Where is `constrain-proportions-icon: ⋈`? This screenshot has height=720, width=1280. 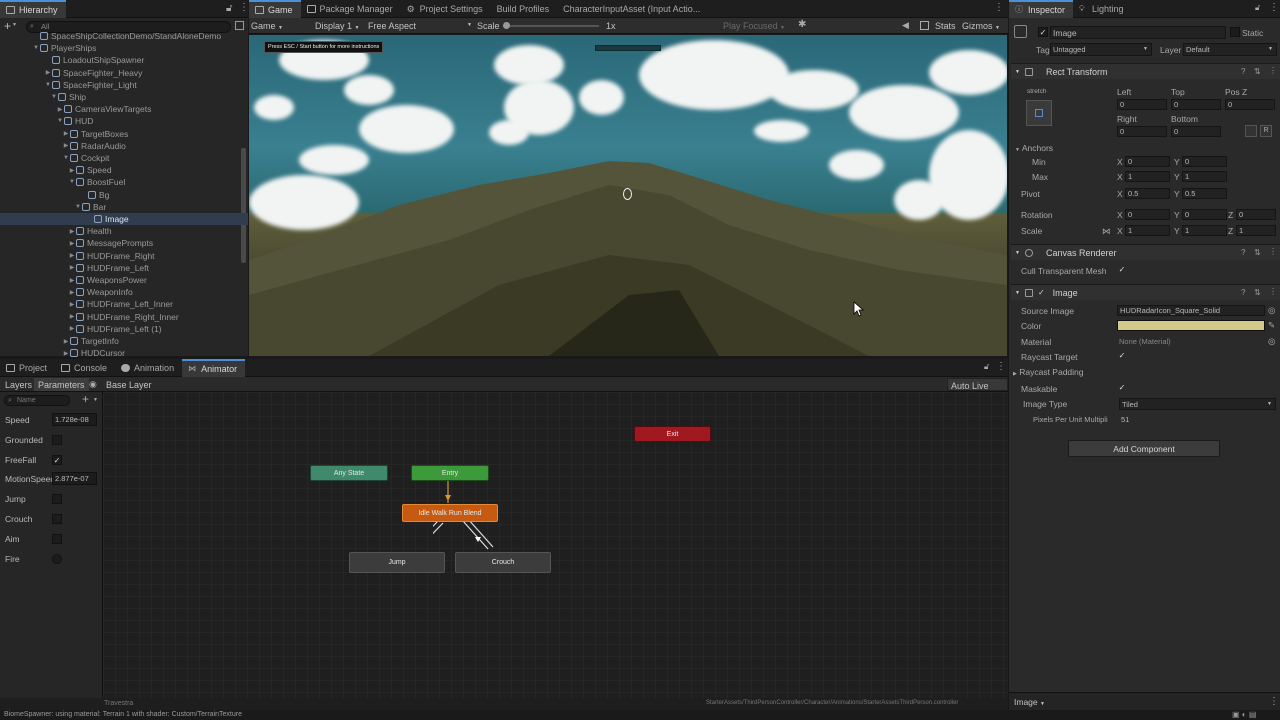 constrain-proportions-icon: ⋈ is located at coordinates (1106, 231).